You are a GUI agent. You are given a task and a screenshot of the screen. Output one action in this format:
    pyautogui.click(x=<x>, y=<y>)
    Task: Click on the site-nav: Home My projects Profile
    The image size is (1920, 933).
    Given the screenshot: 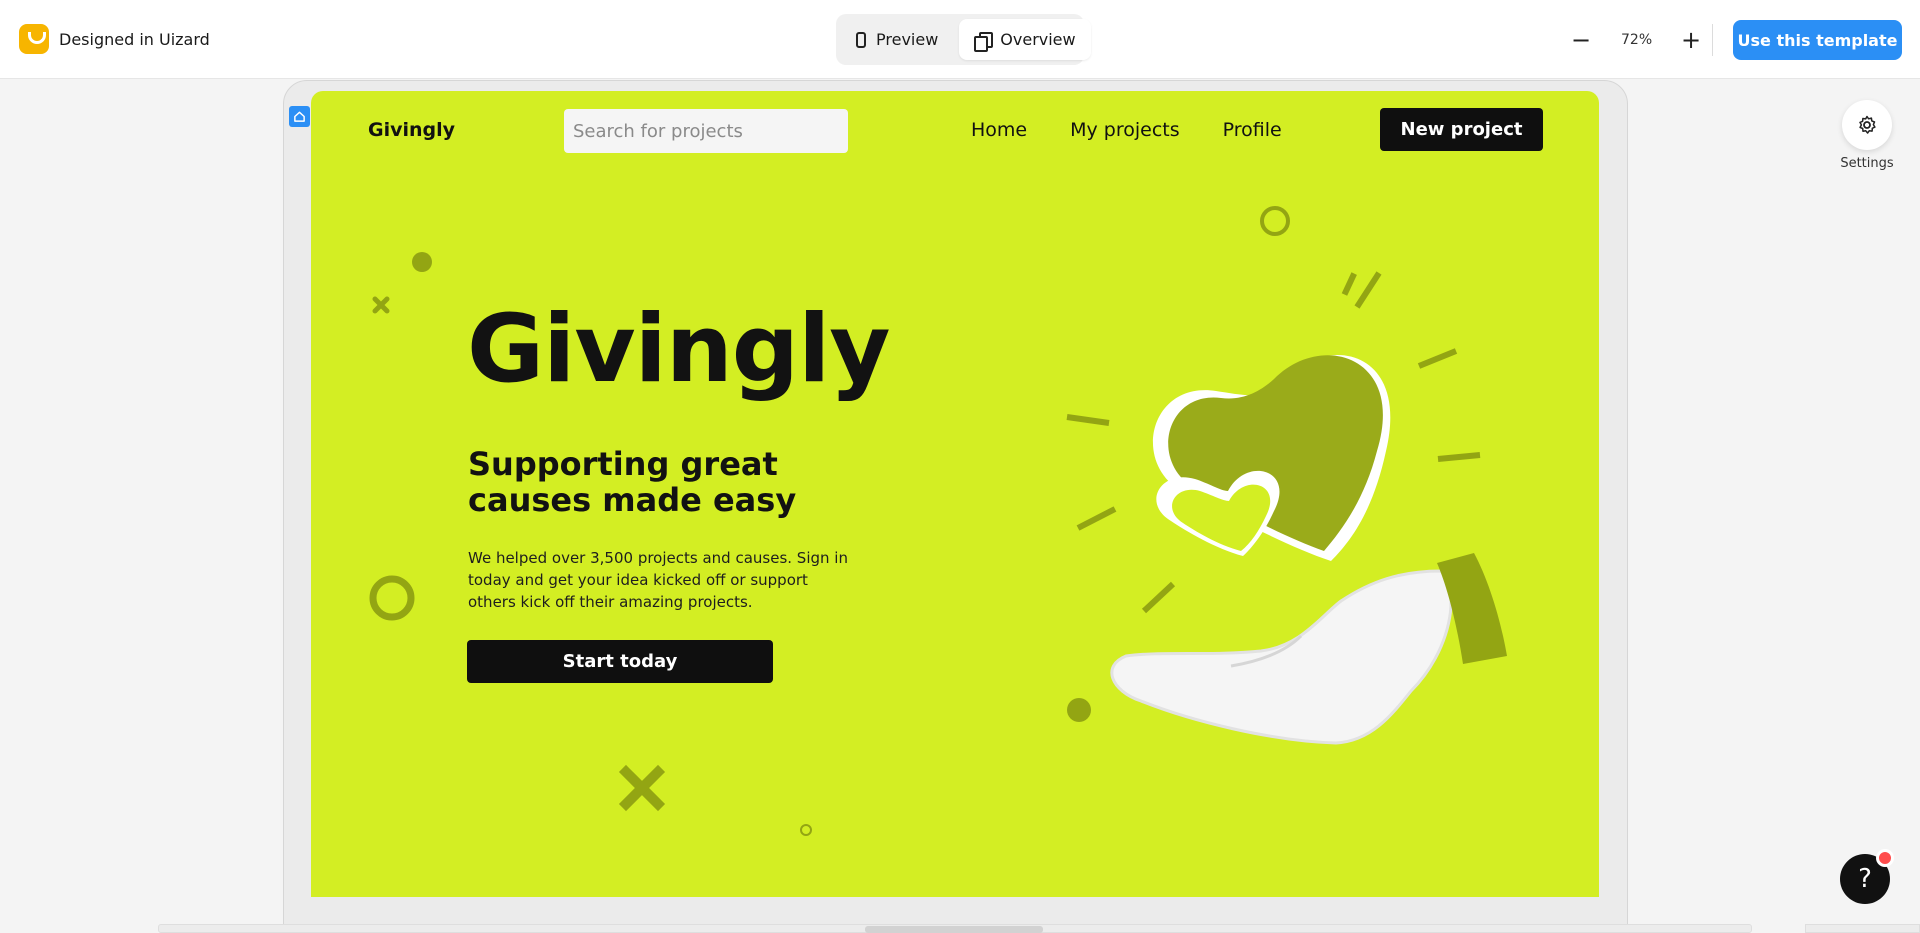 What is the action you would take?
    pyautogui.click(x=1126, y=130)
    